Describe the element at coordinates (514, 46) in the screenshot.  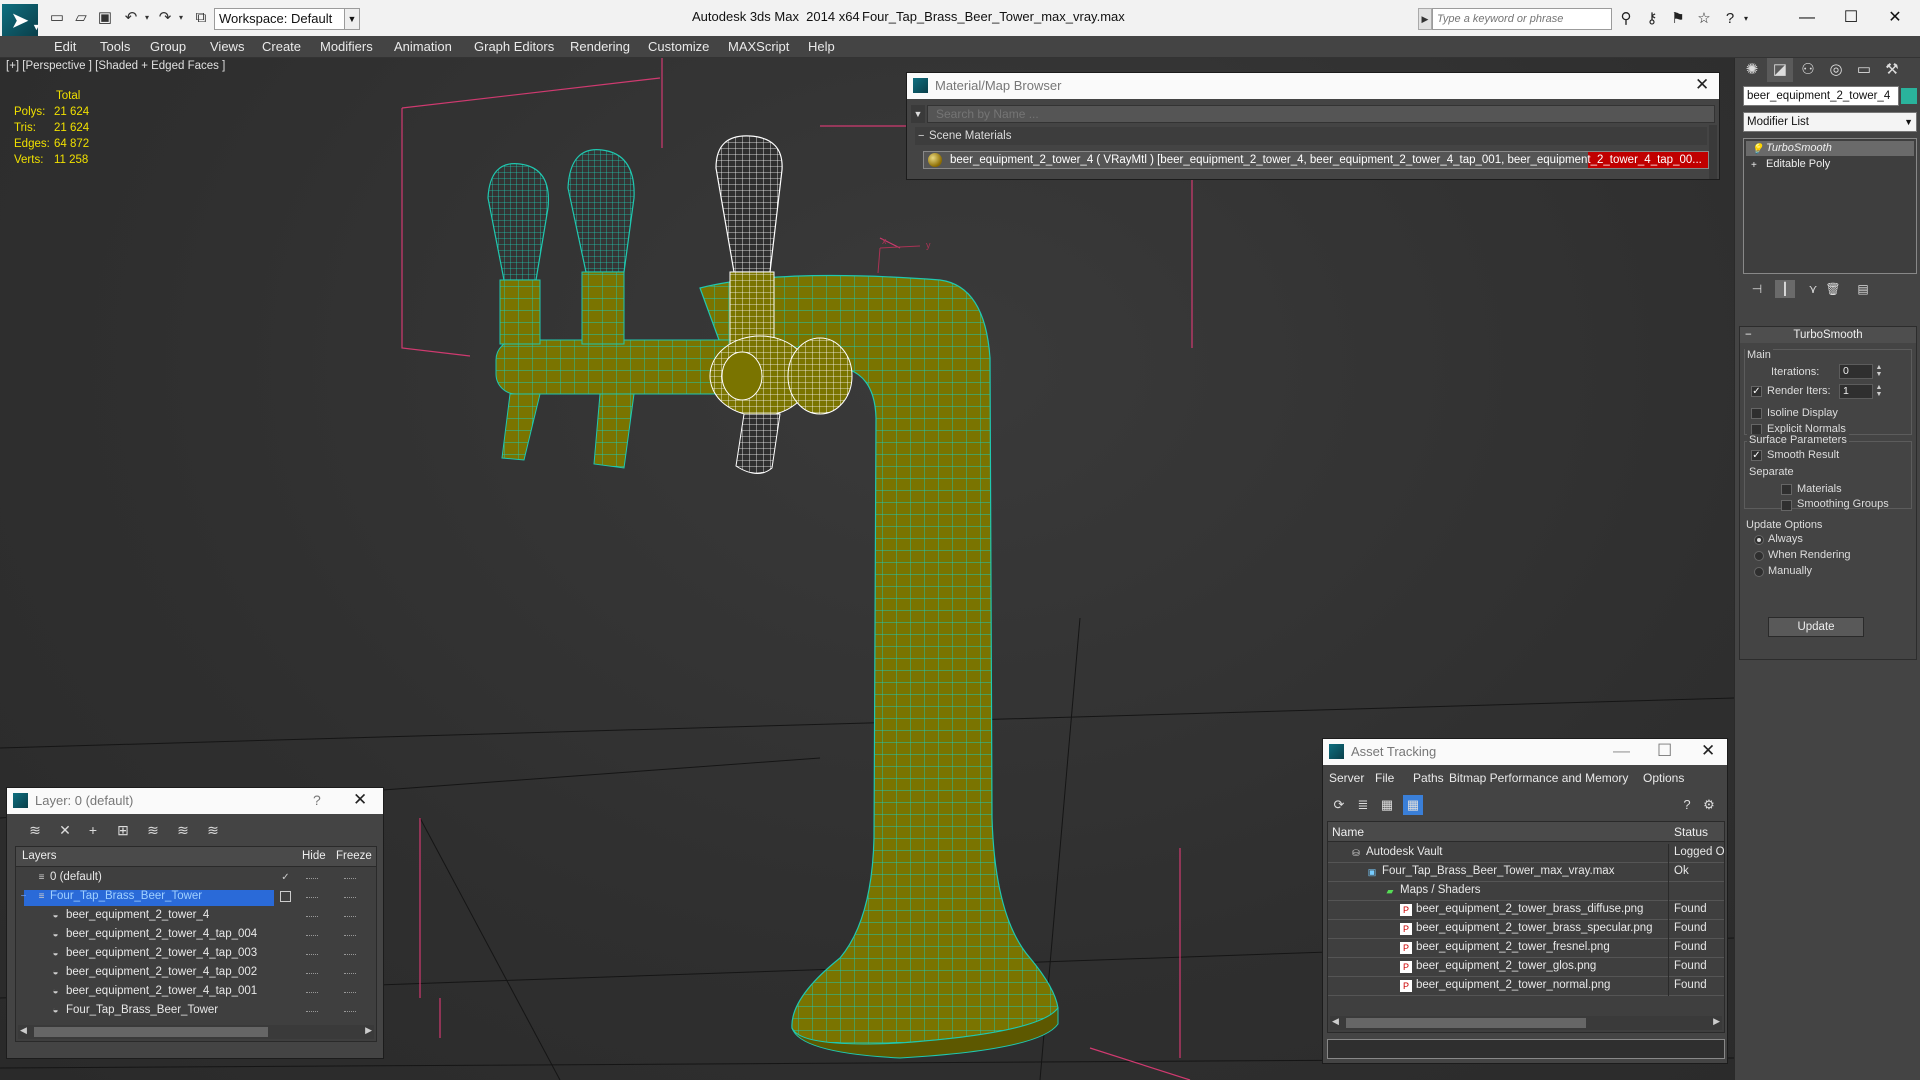
I see `menu-graph-editors: Graph Editors` at that location.